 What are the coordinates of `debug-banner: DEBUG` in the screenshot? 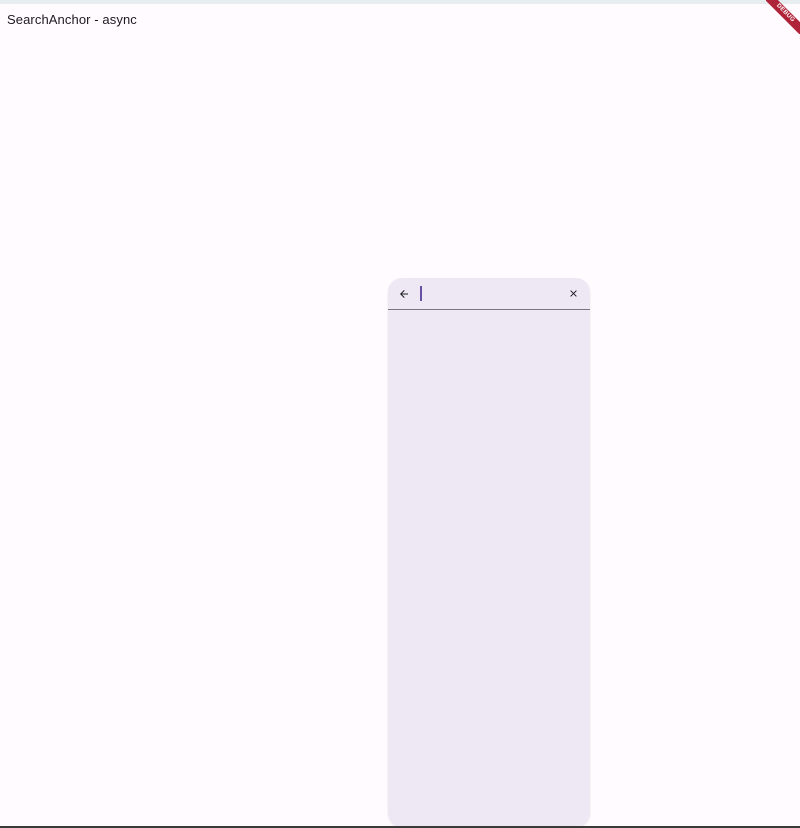 It's located at (783, 17).